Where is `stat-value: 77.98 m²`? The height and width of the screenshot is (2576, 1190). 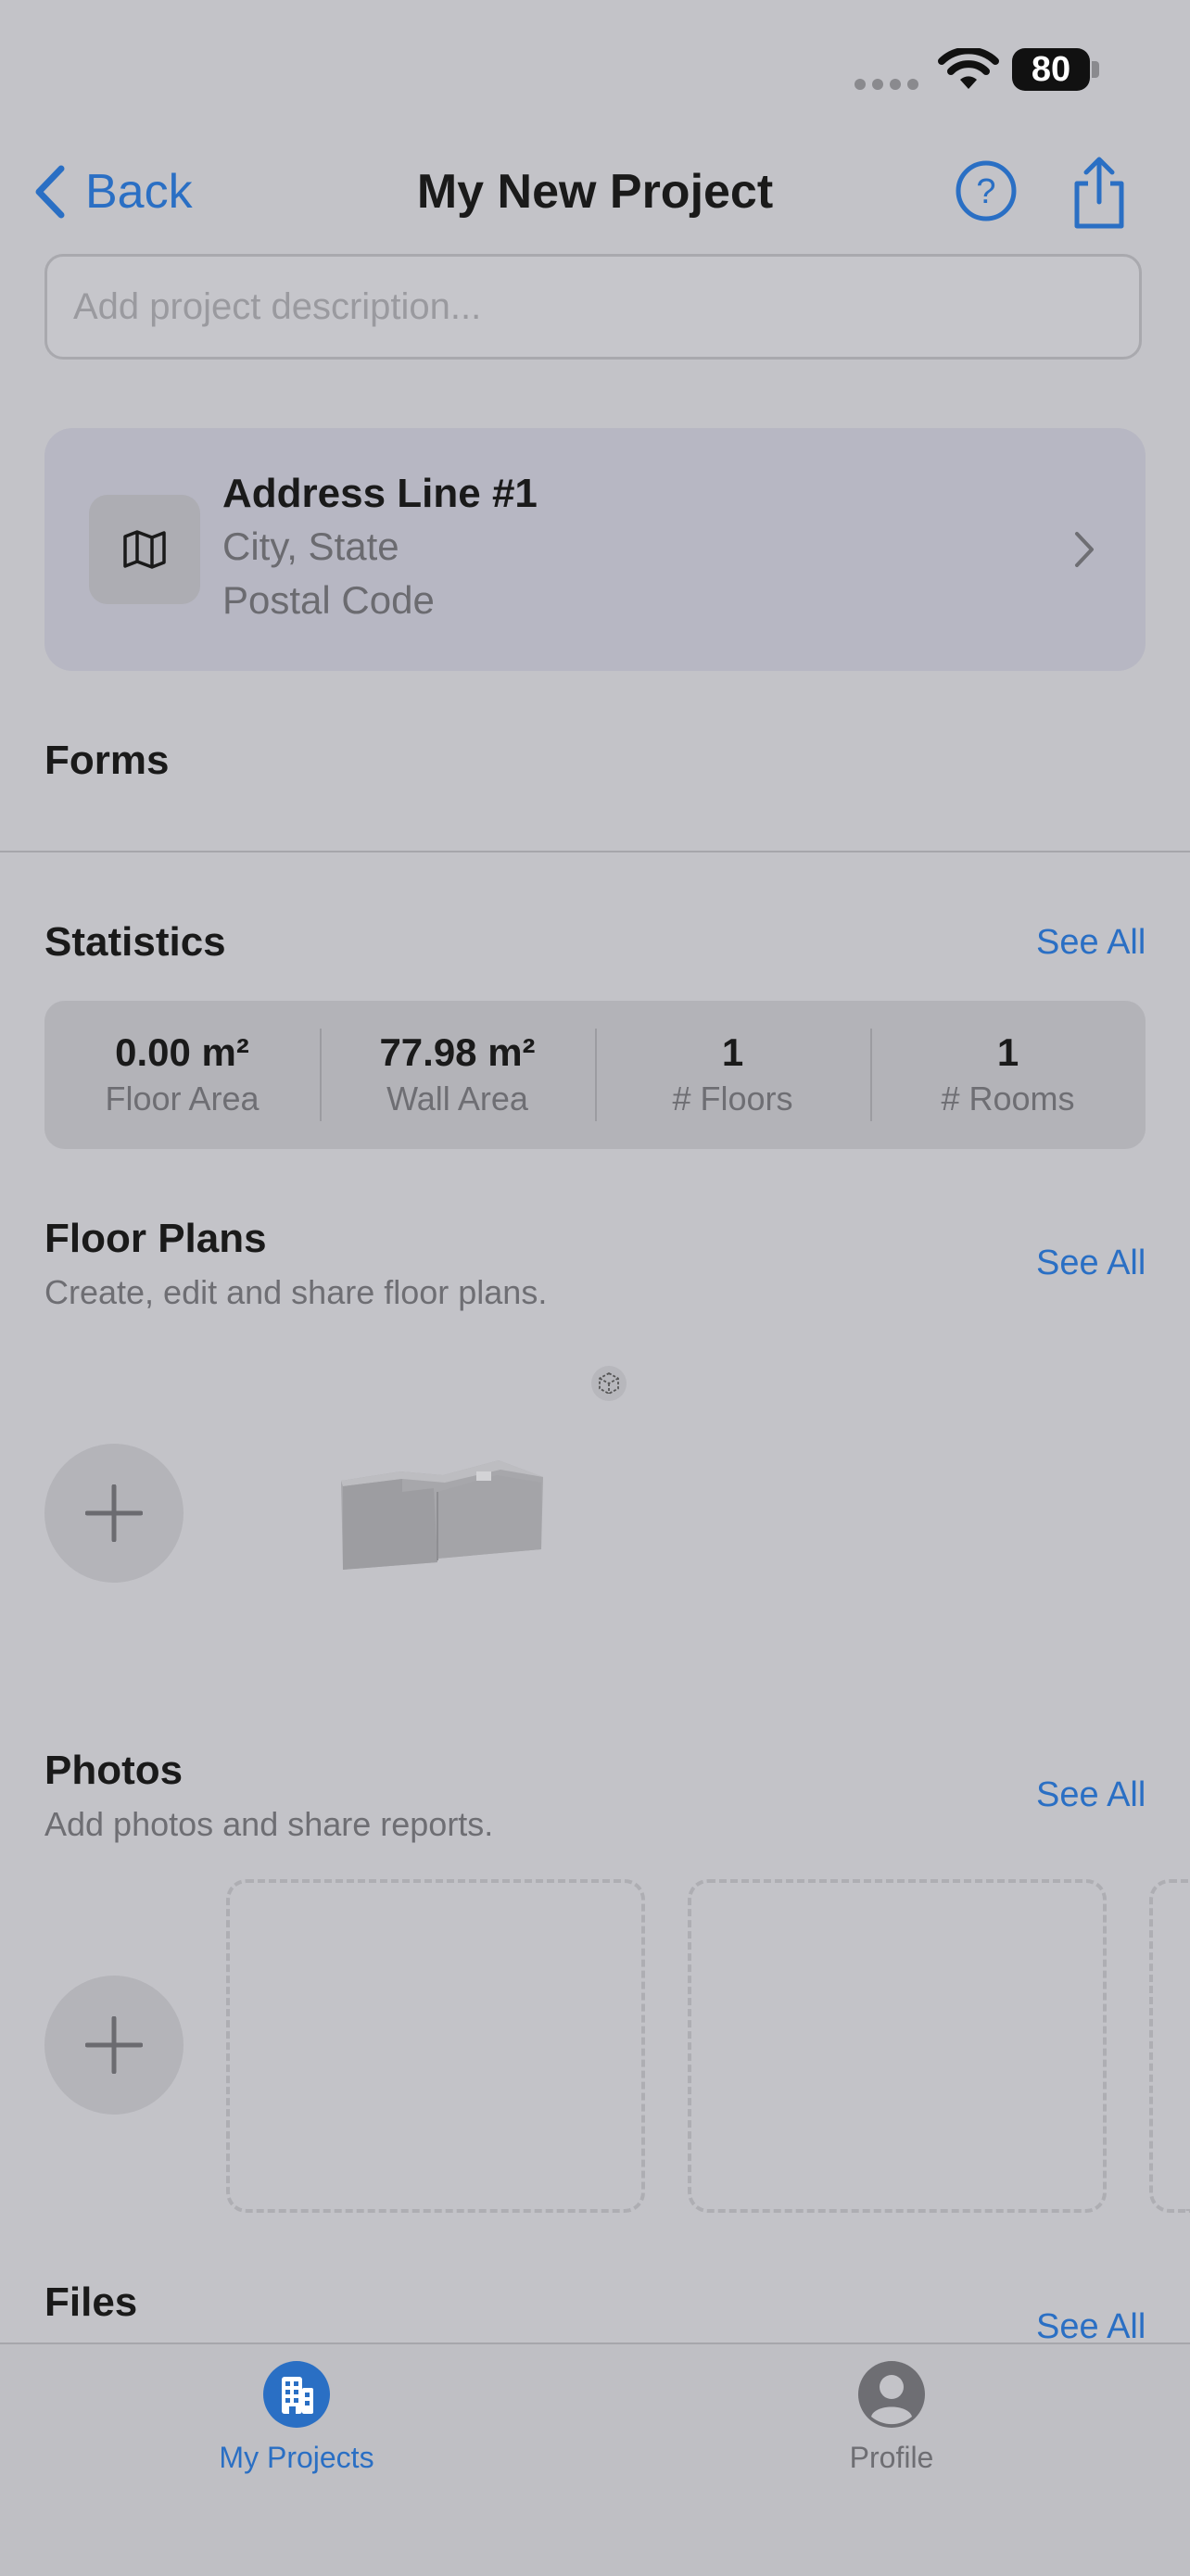 stat-value: 77.98 m² is located at coordinates (457, 1052).